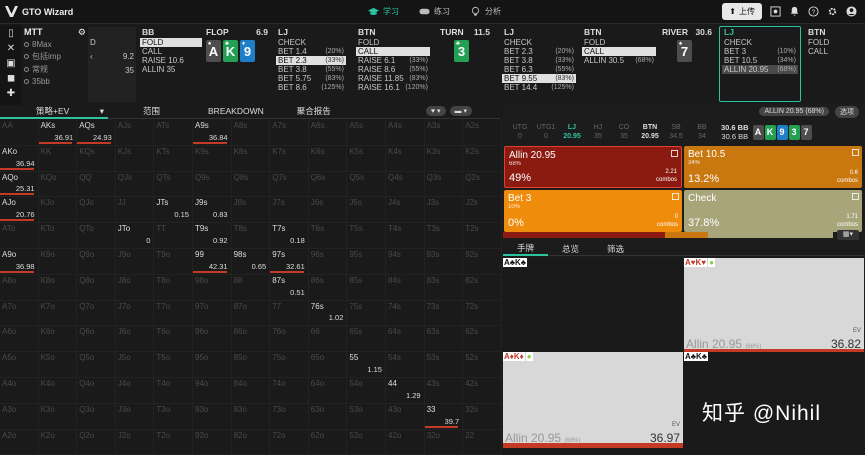 The width and height of the screenshot is (865, 455). I want to click on matrix-cell-53s: 53s, so click(444, 365).